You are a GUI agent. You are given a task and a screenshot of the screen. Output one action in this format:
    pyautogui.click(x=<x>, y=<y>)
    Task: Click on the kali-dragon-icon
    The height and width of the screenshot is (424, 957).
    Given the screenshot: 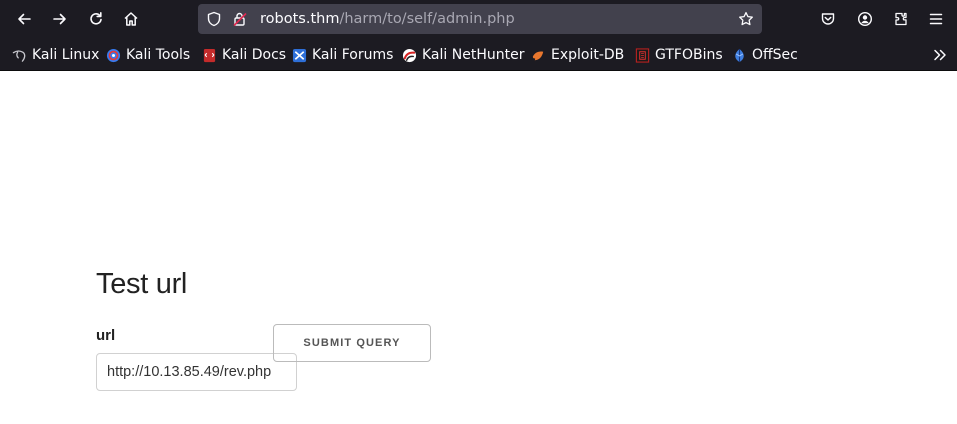 What is the action you would take?
    pyautogui.click(x=19, y=55)
    